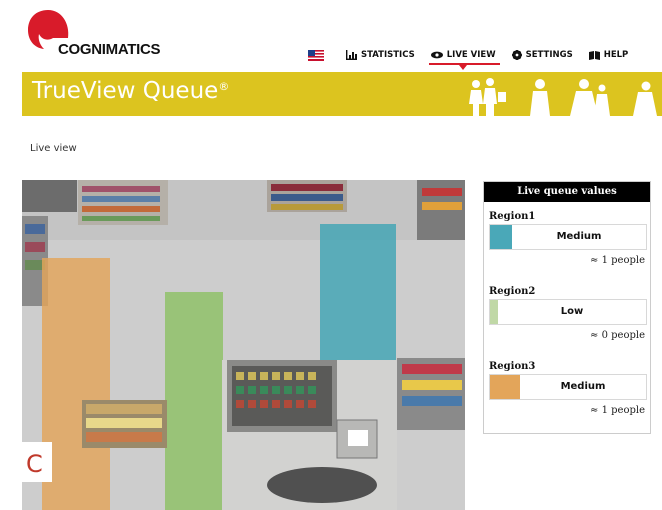 The width and height of the screenshot is (662, 510). I want to click on region-level: Low, so click(572, 311).